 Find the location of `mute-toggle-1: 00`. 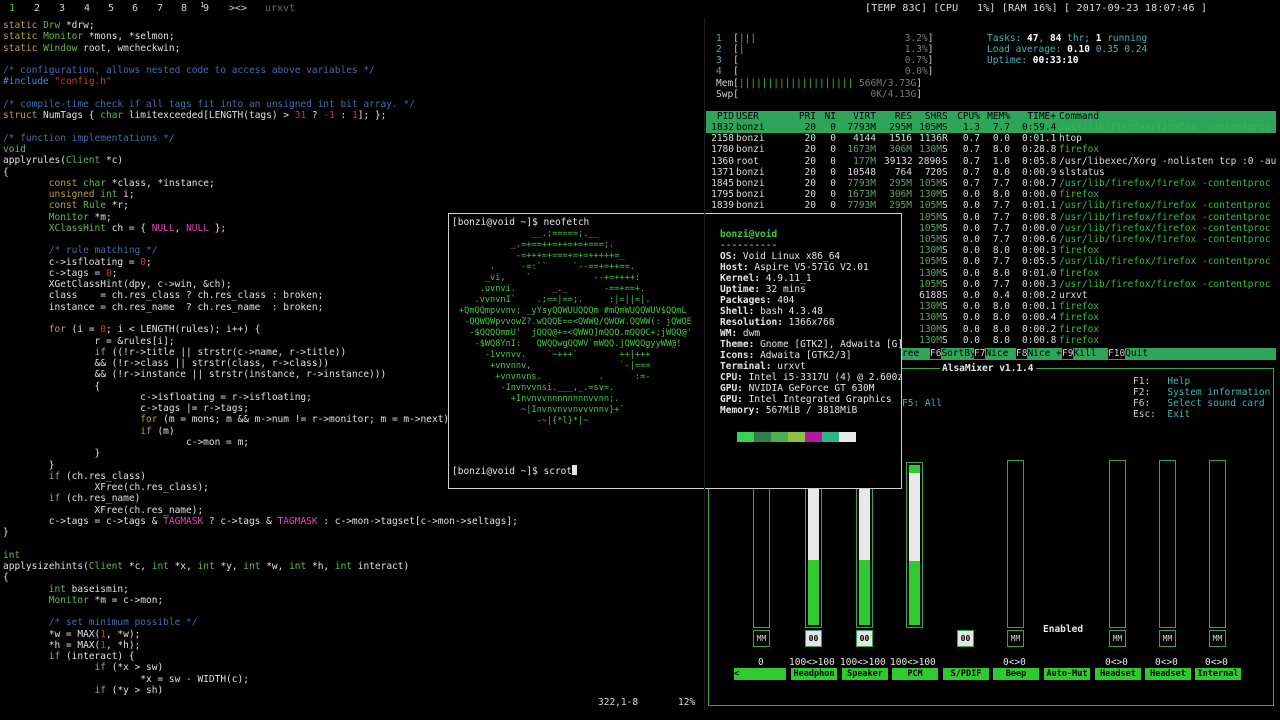

mute-toggle-1: 00 is located at coordinates (813, 638).